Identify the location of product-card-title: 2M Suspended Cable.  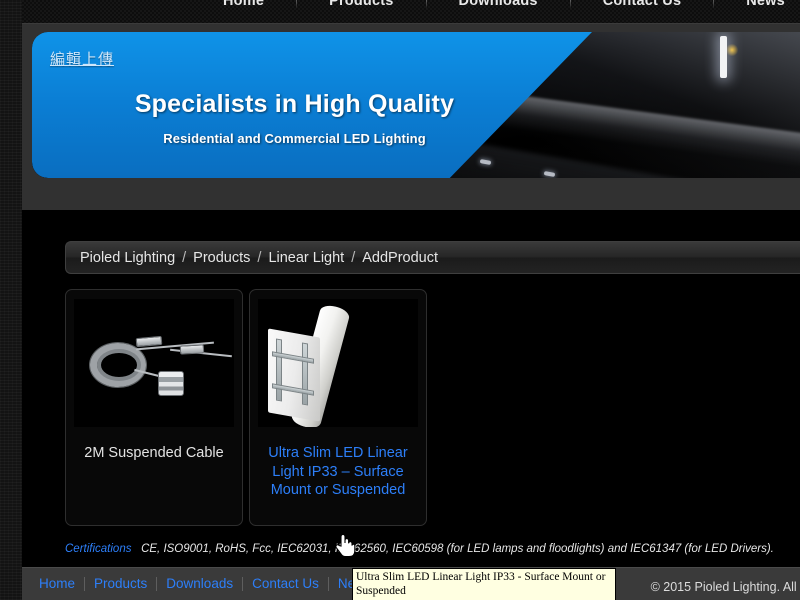
(154, 453).